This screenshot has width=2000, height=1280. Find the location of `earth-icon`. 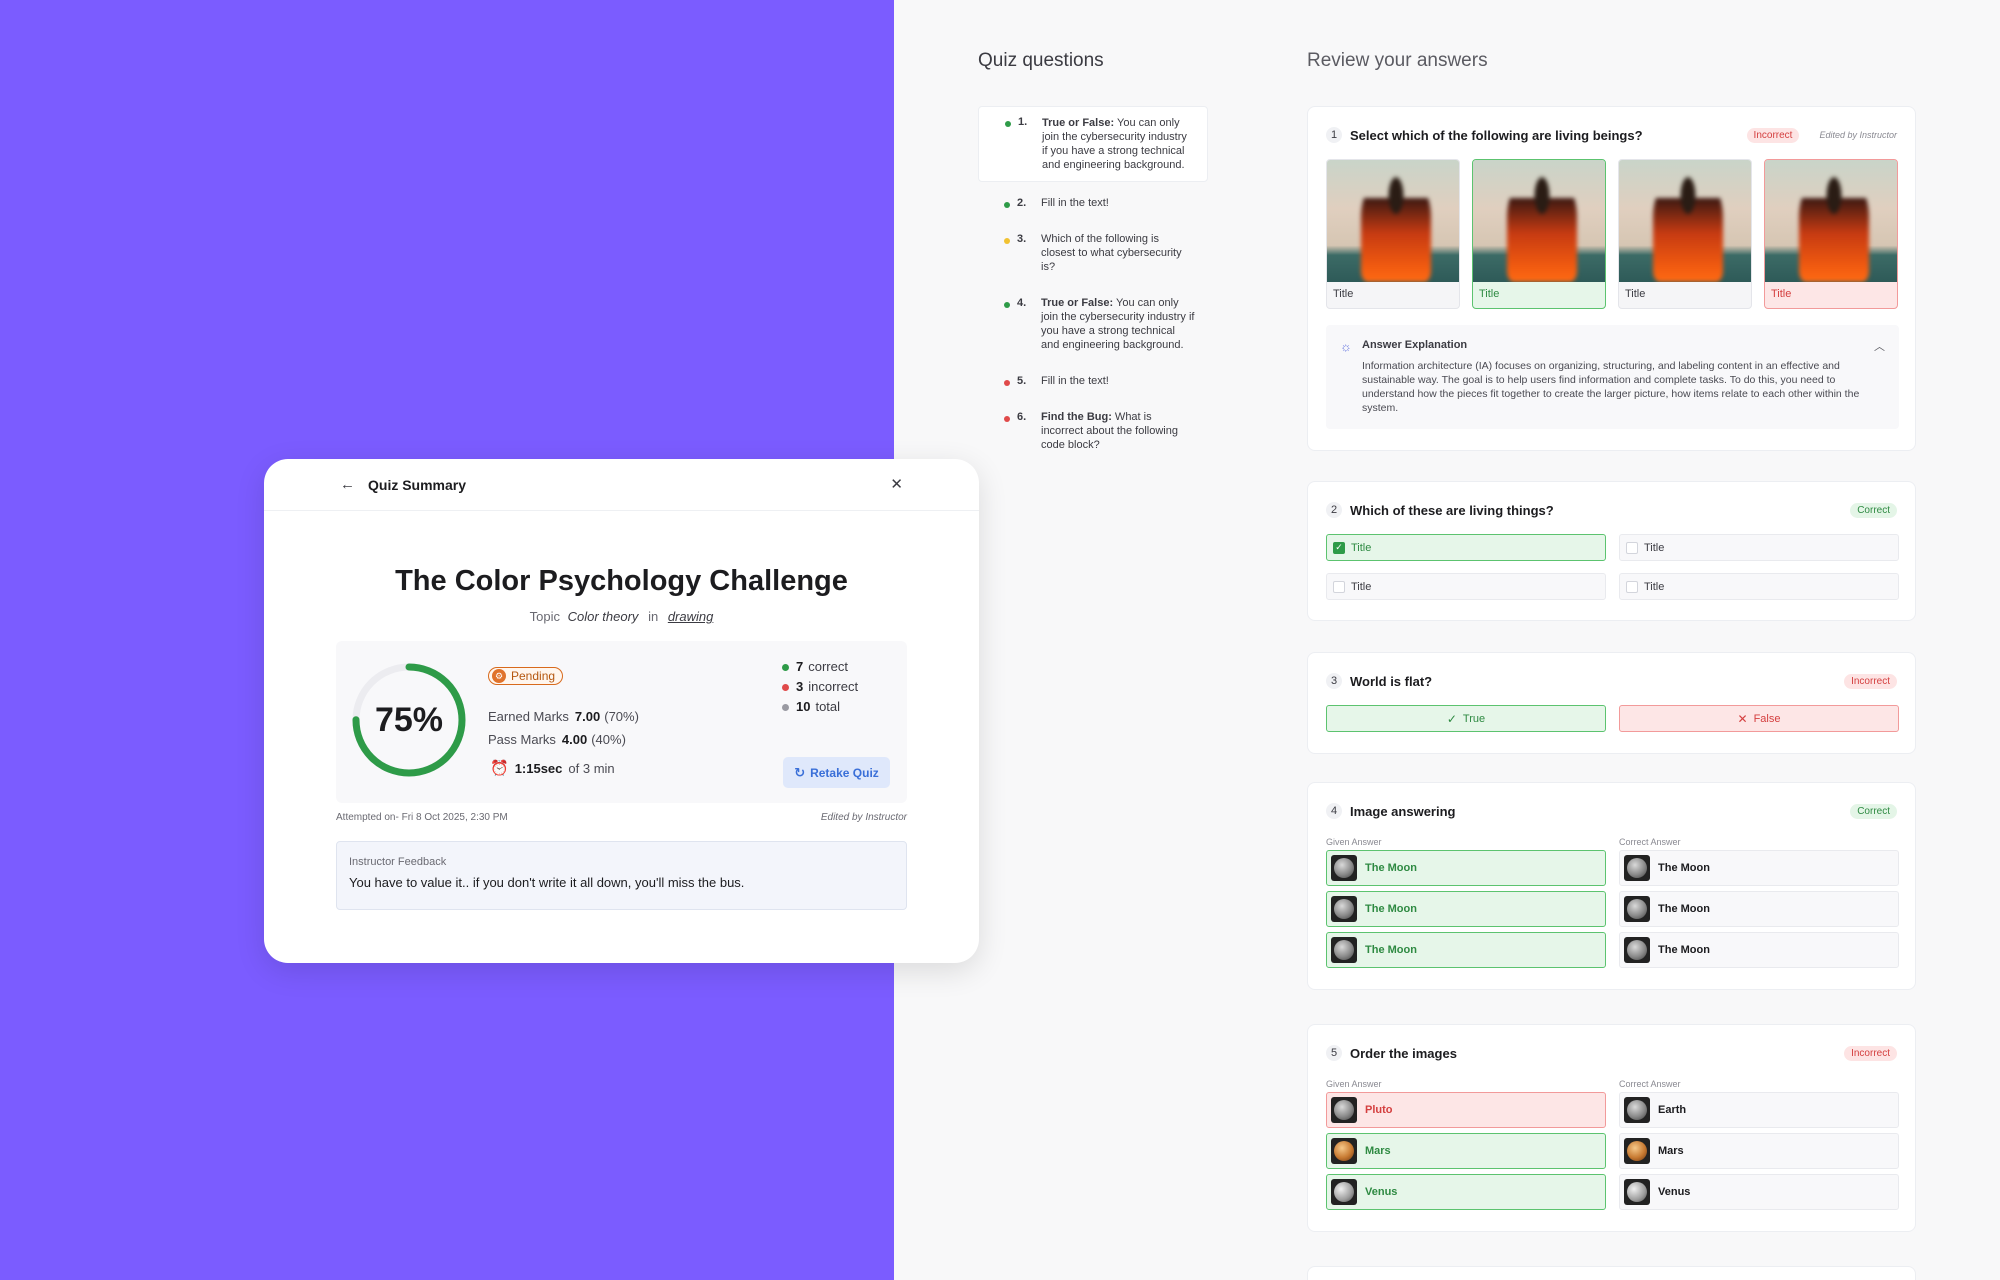

earth-icon is located at coordinates (1637, 1110).